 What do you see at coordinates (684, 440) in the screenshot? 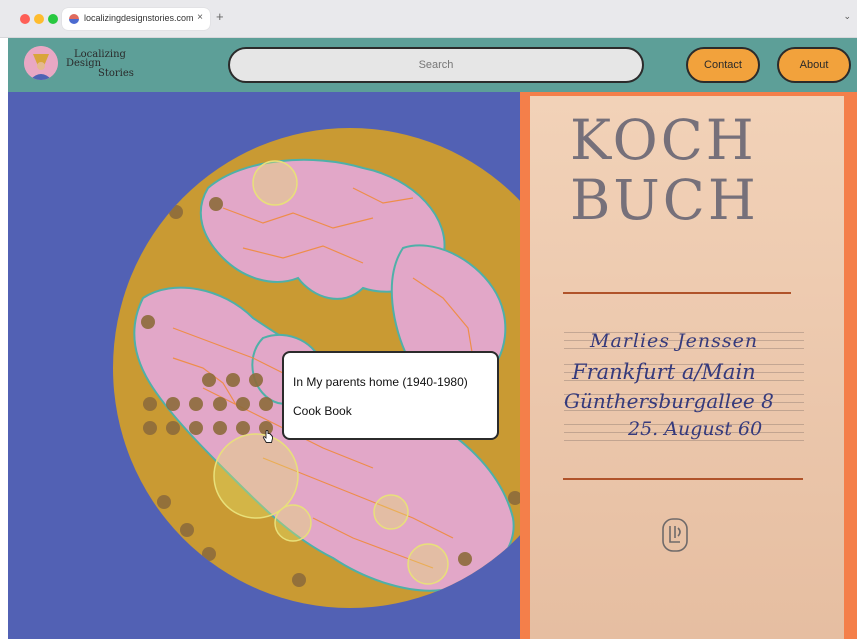
I see `stave-line` at bounding box center [684, 440].